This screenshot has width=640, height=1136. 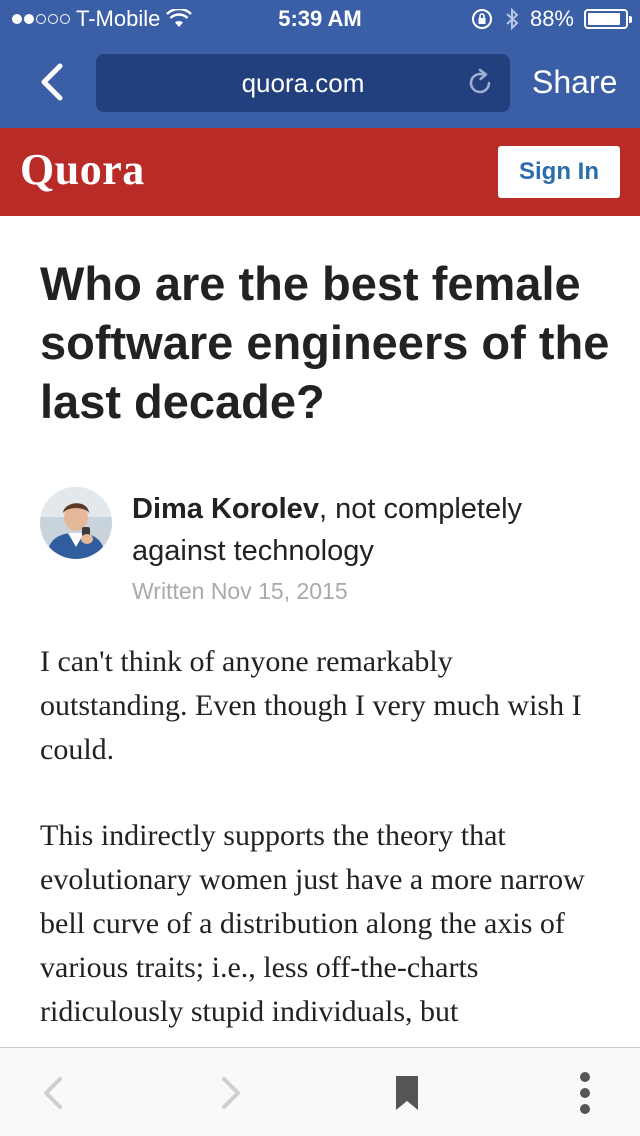 What do you see at coordinates (512, 19) in the screenshot?
I see `bluetooth-icon` at bounding box center [512, 19].